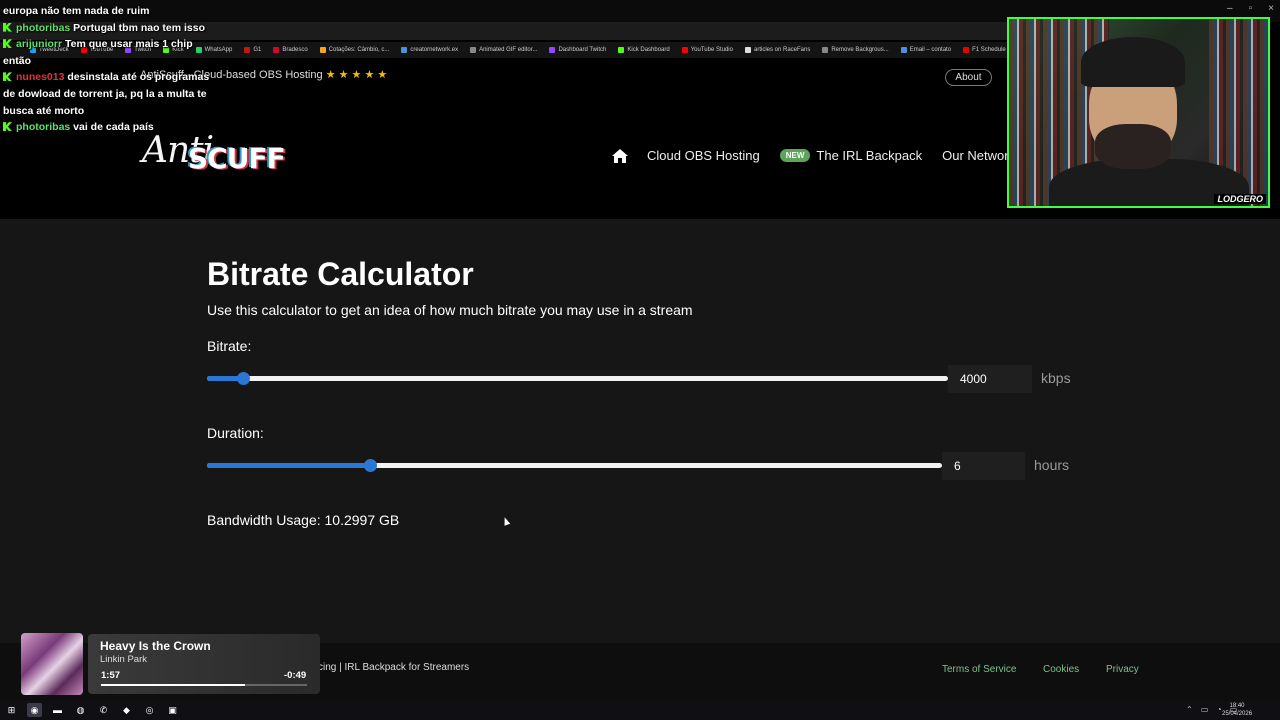 The image size is (1280, 720). I want to click on bookmark-item: Kick Dashboard, so click(644, 50).